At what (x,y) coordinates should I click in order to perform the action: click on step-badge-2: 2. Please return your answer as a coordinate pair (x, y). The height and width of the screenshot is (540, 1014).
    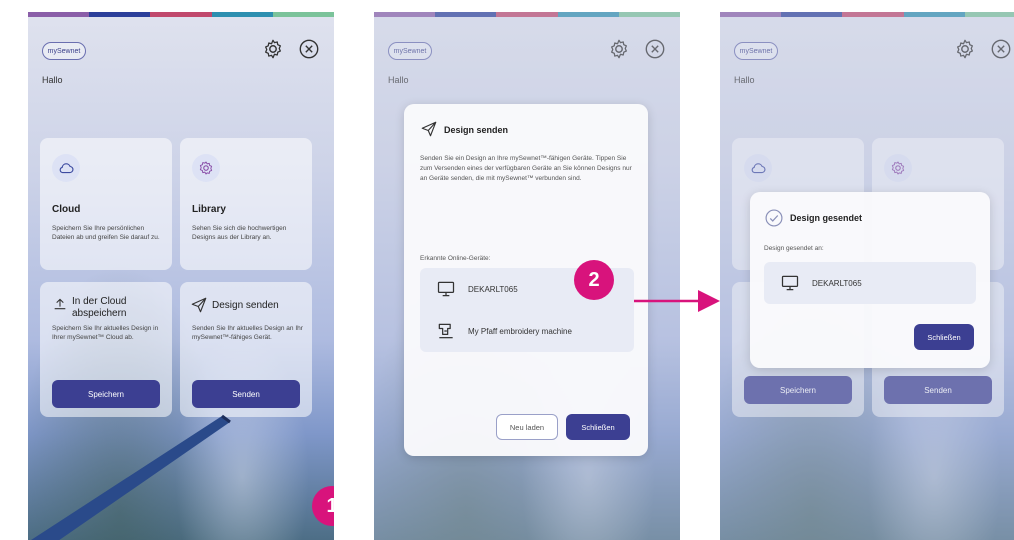
    Looking at the image, I should click on (594, 280).